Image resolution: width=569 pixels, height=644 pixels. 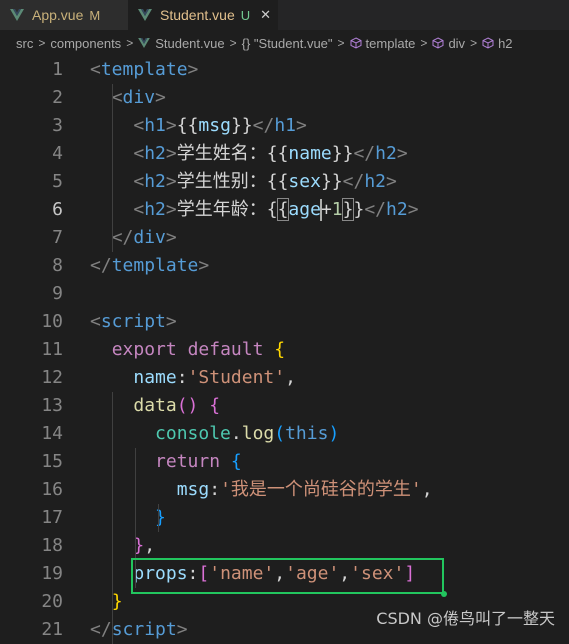 I want to click on code-line: 12 name:'Student',, so click(x=284, y=378).